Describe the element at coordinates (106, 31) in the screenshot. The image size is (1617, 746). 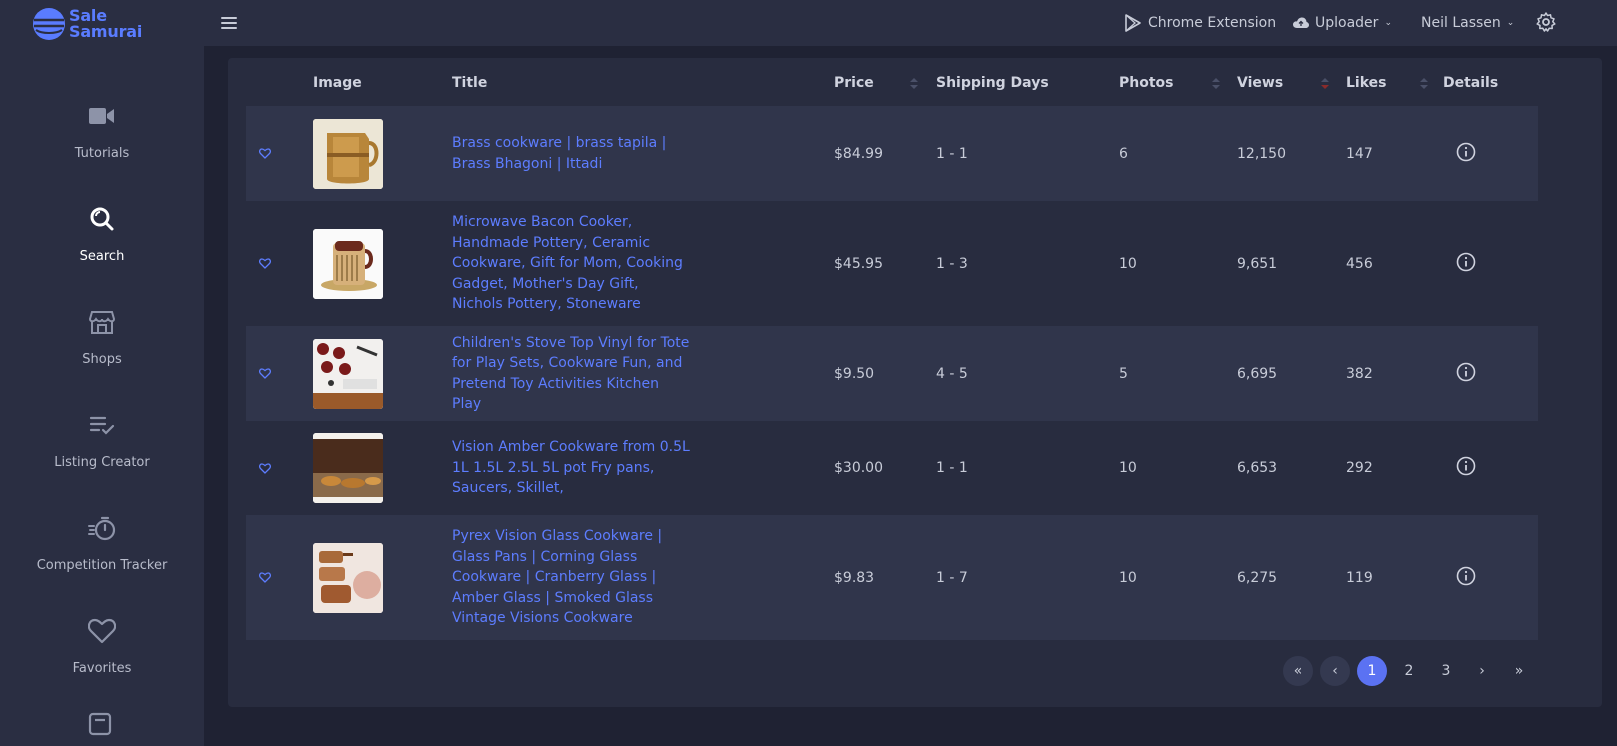
I see `logo-text-line2: Samurai` at that location.